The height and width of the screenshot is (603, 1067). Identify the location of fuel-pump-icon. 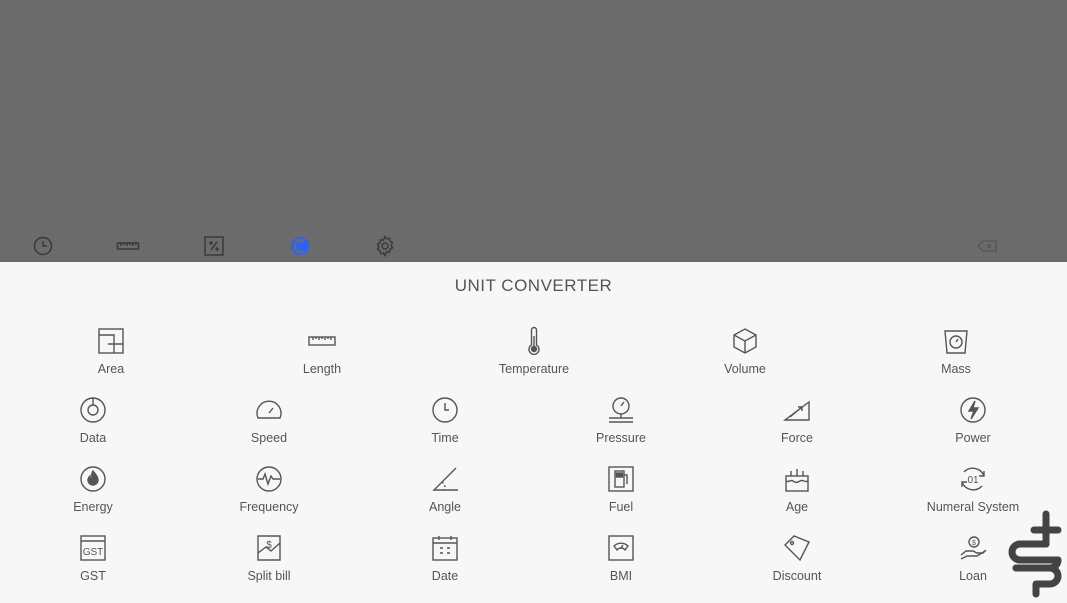
(621, 479).